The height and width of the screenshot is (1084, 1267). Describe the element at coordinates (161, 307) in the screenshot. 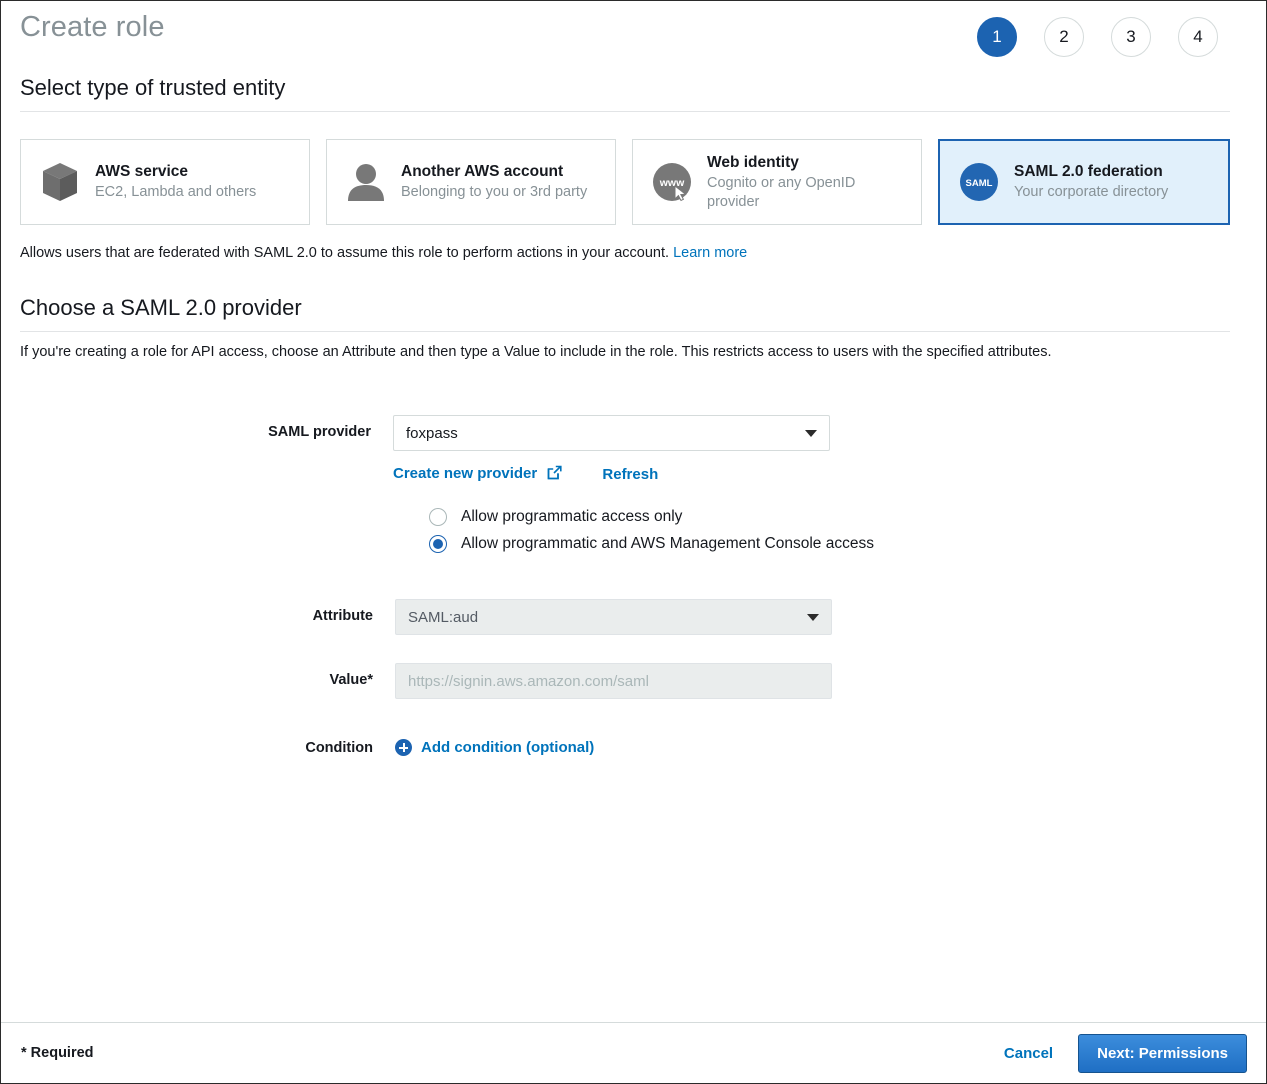

I see `saml-provider-heading: Choose a SAML 2.0 provider` at that location.